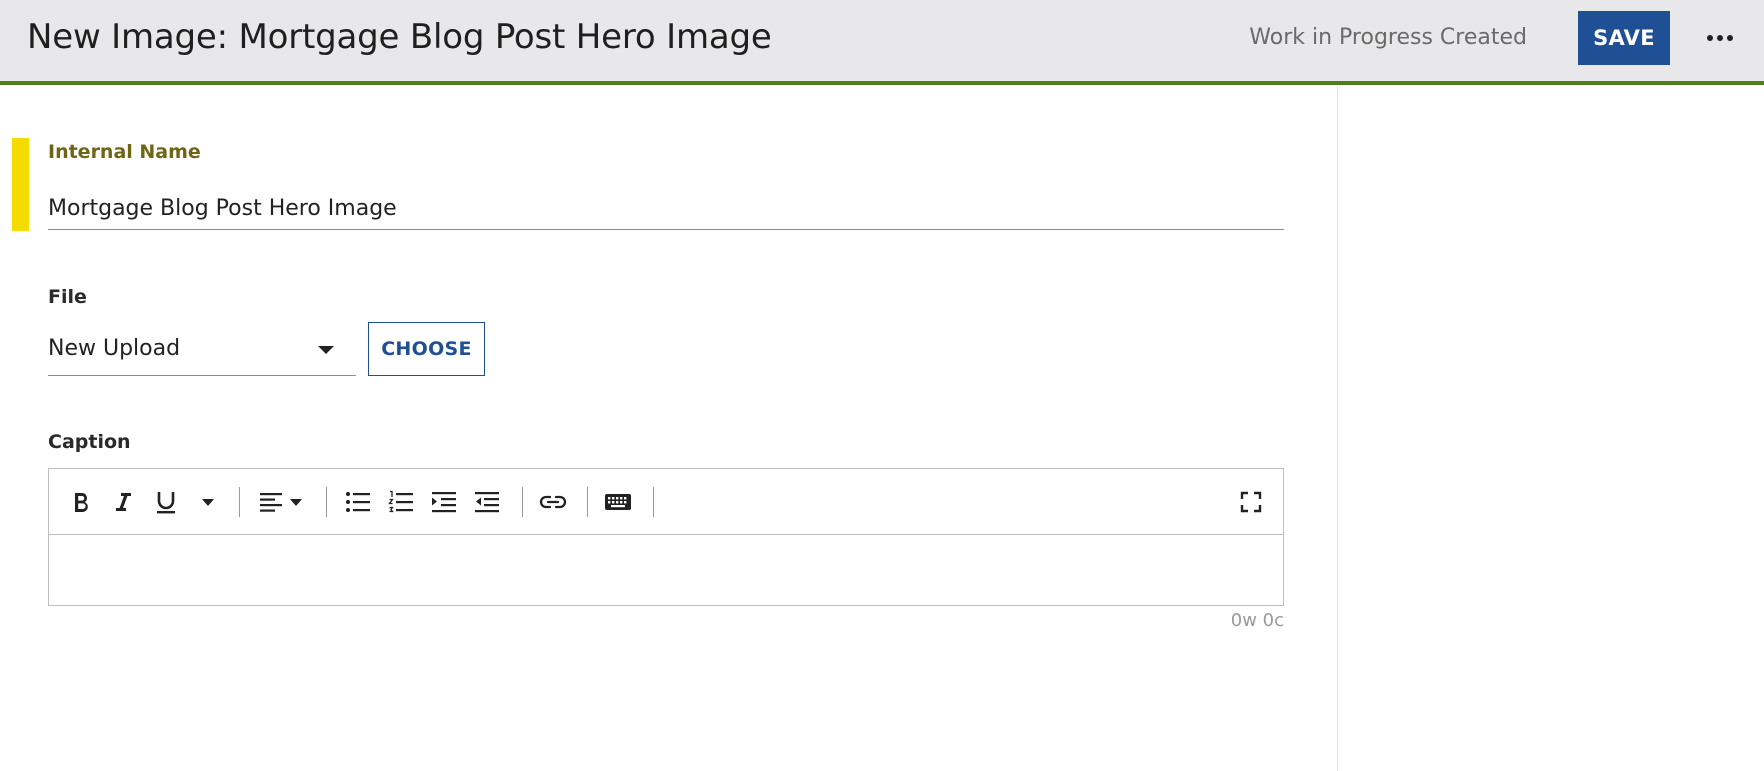 This screenshot has width=1764, height=771. Describe the element at coordinates (114, 348) in the screenshot. I see `file-source-value: New Upload` at that location.